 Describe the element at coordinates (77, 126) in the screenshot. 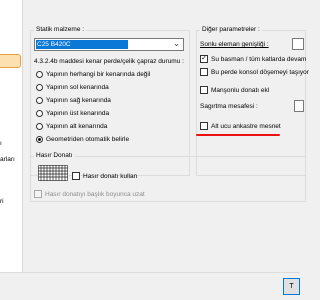

I see `radio-label: Yapının alt kenarında` at that location.